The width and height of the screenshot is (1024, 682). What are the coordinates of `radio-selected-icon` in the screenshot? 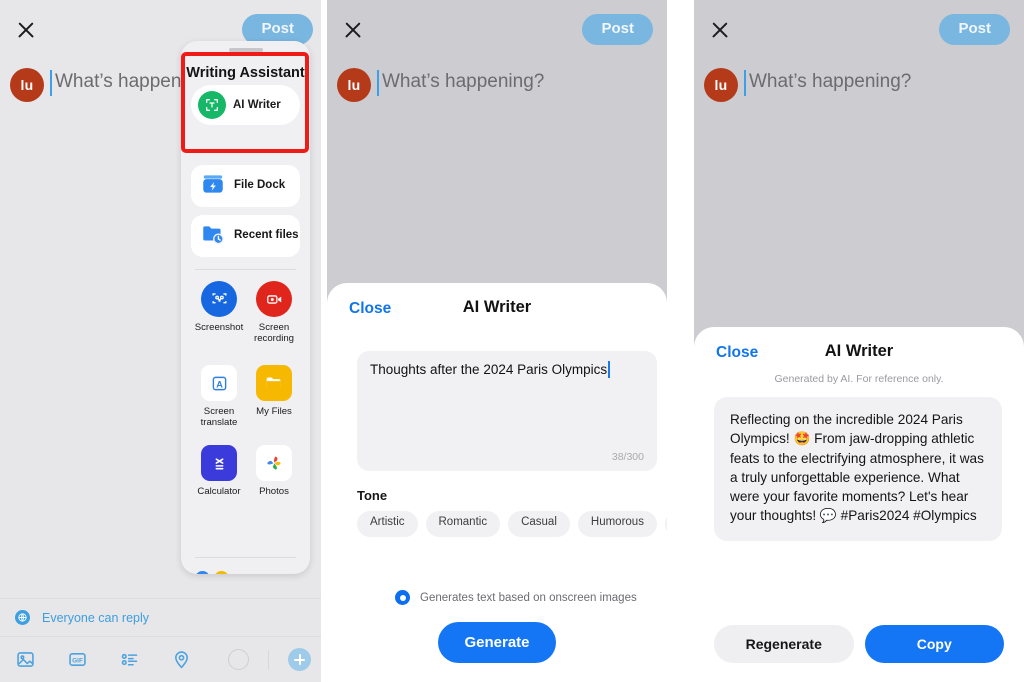 It's located at (402, 597).